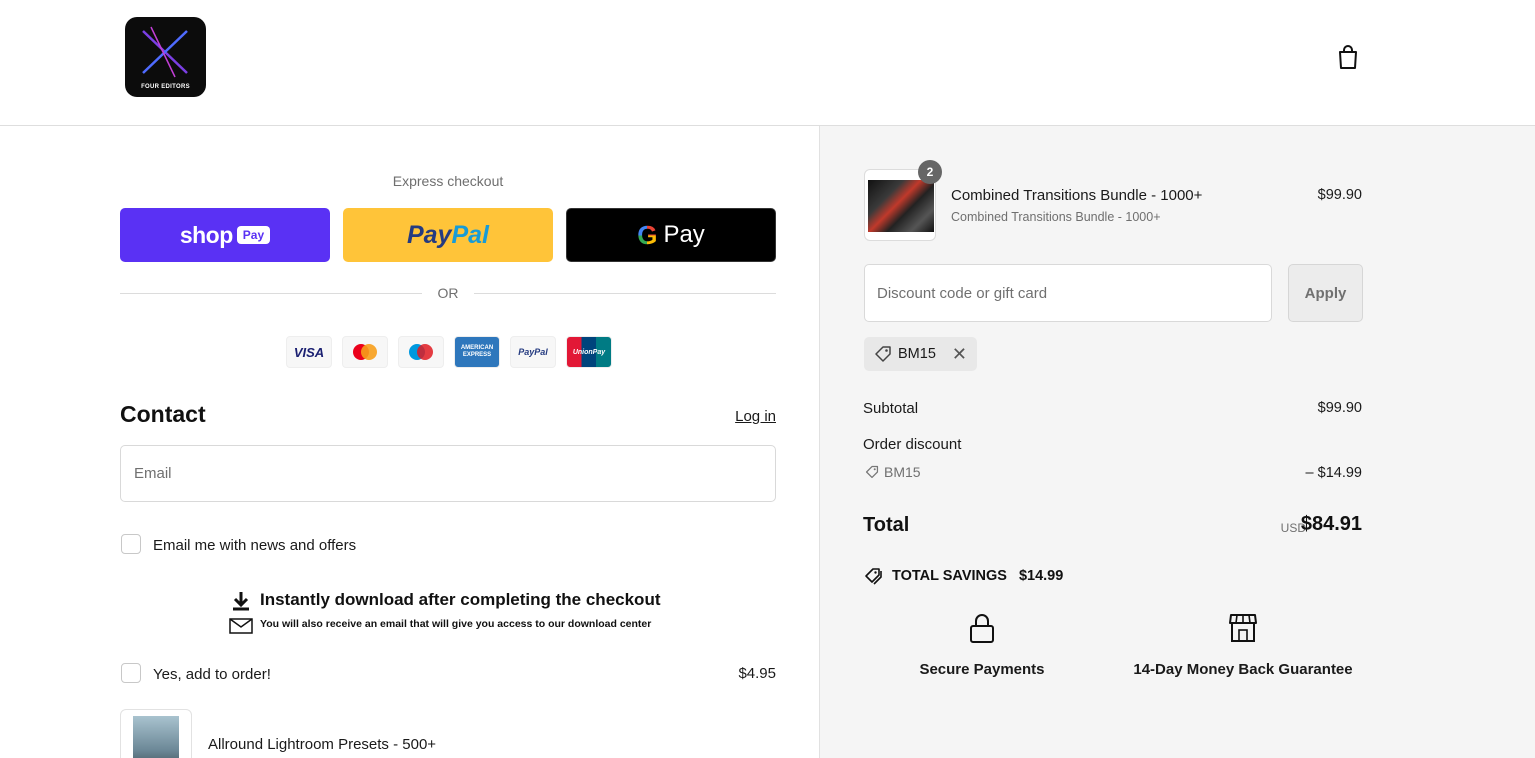  Describe the element at coordinates (156, 733) in the screenshot. I see `upsell-product-image` at that location.